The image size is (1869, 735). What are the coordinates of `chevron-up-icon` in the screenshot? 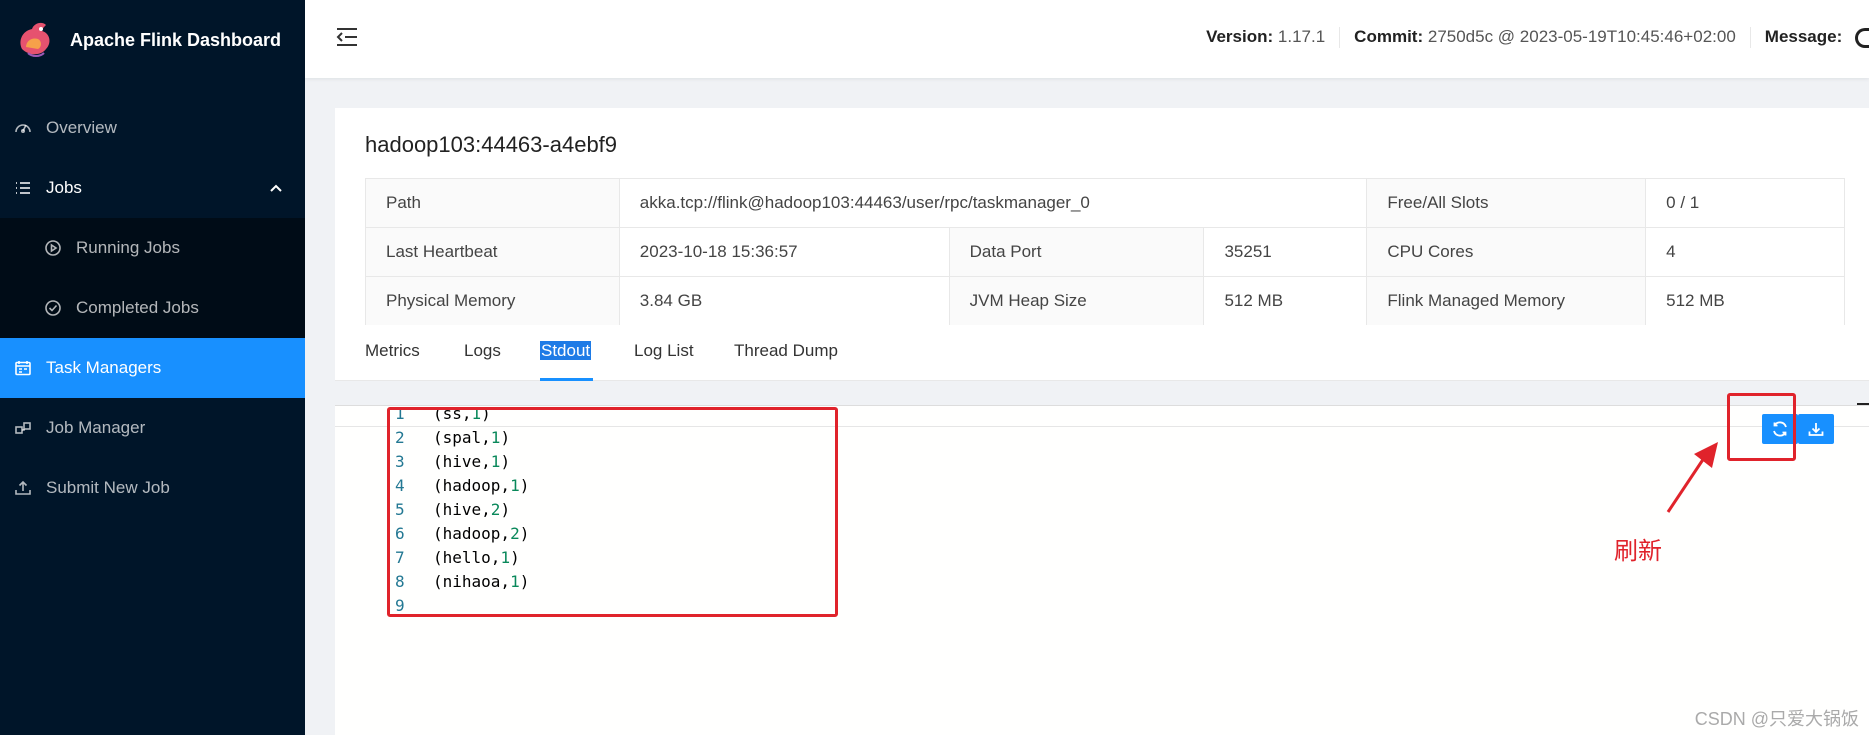 It's located at (276, 187).